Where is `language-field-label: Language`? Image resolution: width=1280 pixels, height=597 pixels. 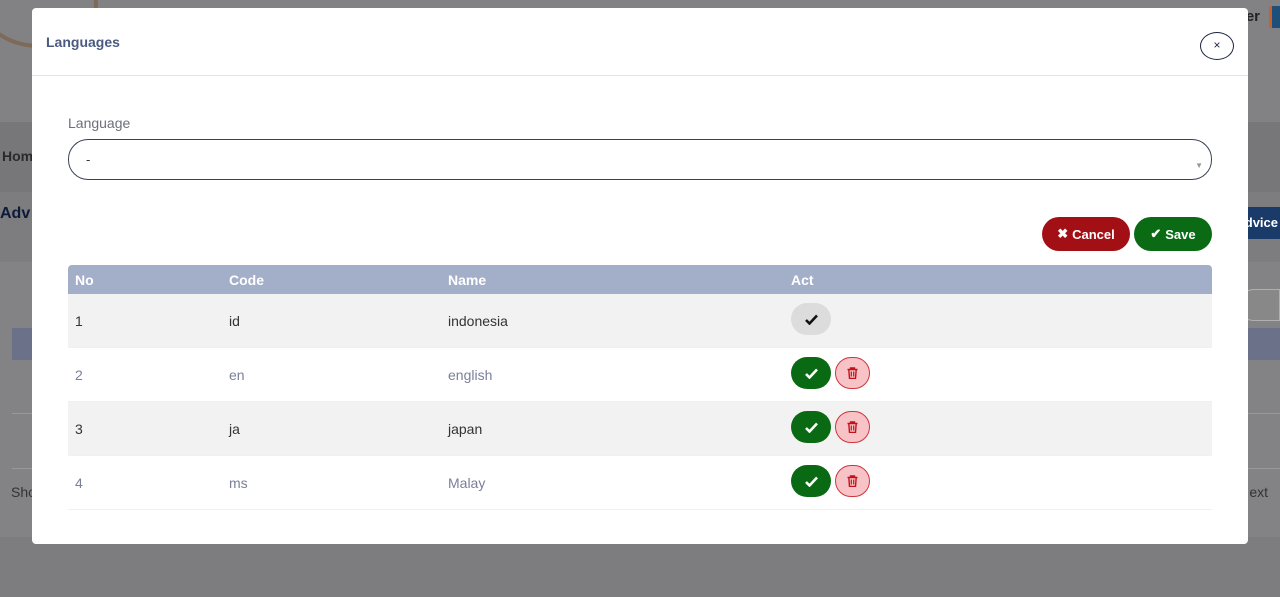 language-field-label: Language is located at coordinates (99, 123).